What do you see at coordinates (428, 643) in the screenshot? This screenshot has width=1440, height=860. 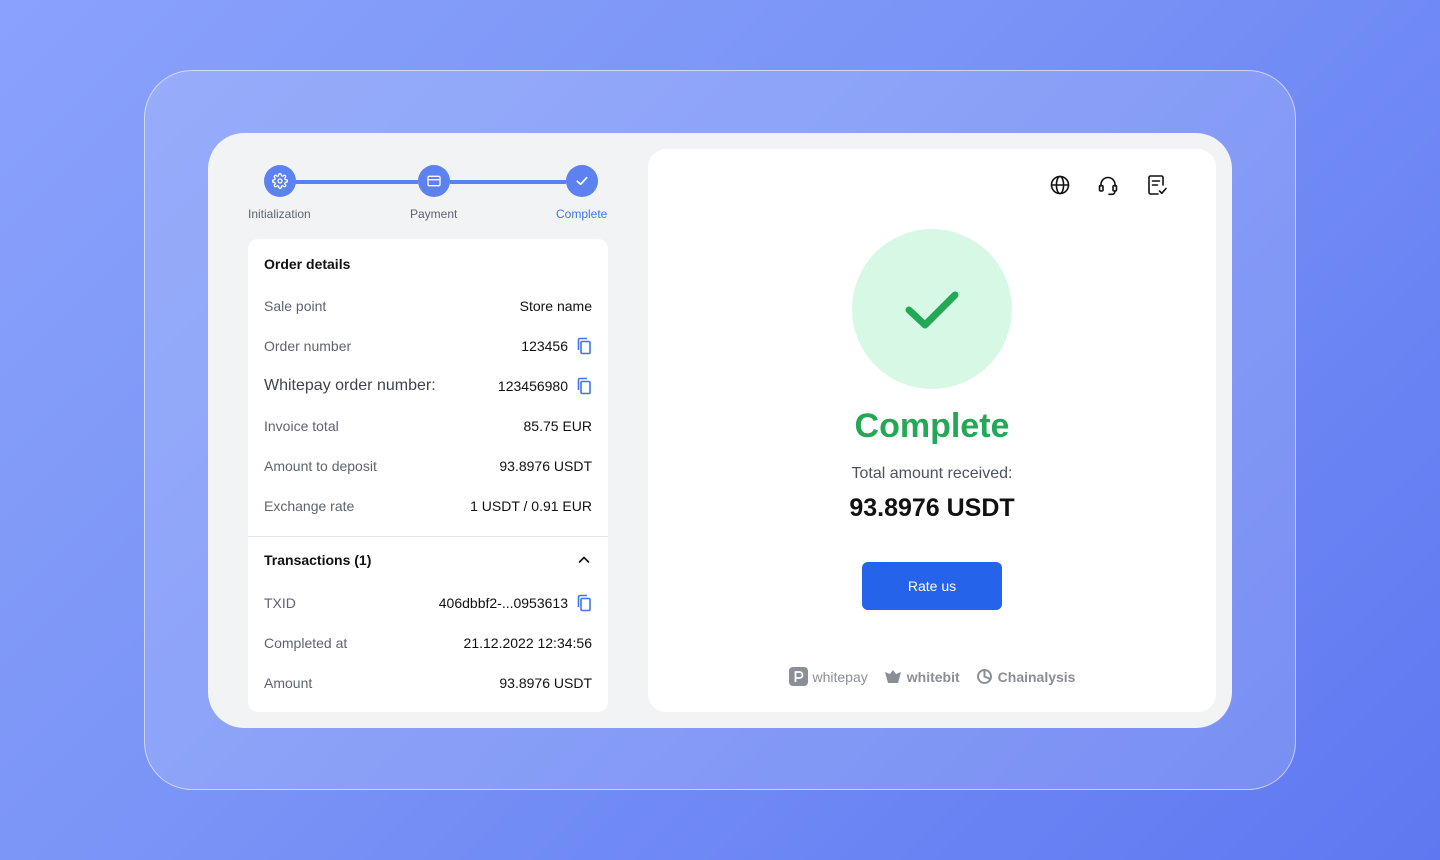 I see `transaction-row-completed-at: Completed at 21.12.2022 12:34:56` at bounding box center [428, 643].